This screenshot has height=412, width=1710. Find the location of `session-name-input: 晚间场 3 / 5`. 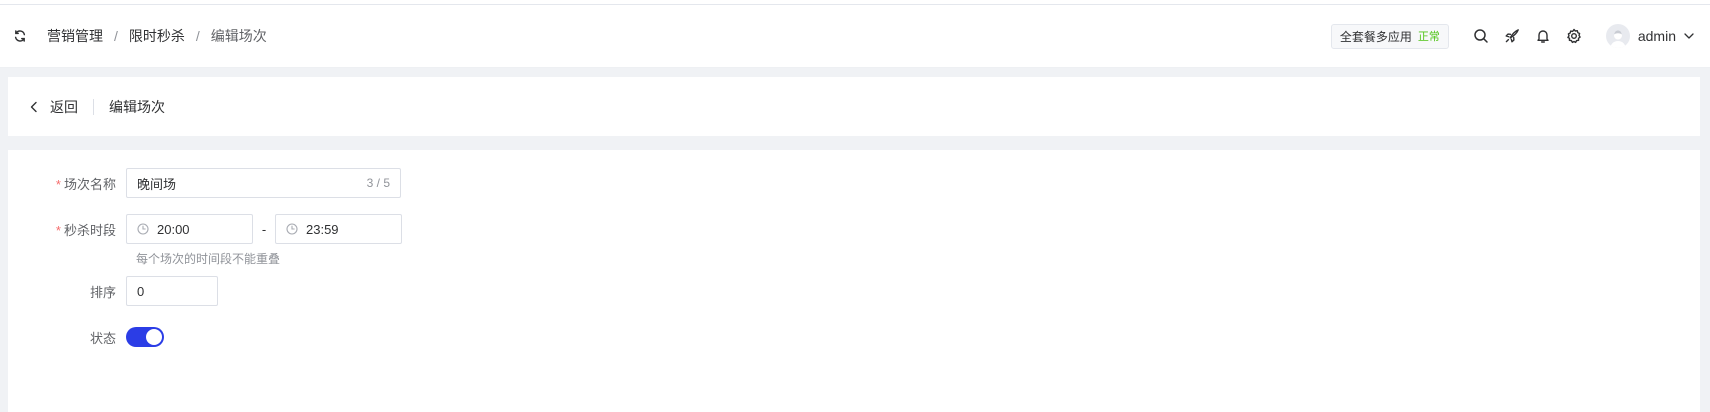

session-name-input: 晚间场 3 / 5 is located at coordinates (263, 183).